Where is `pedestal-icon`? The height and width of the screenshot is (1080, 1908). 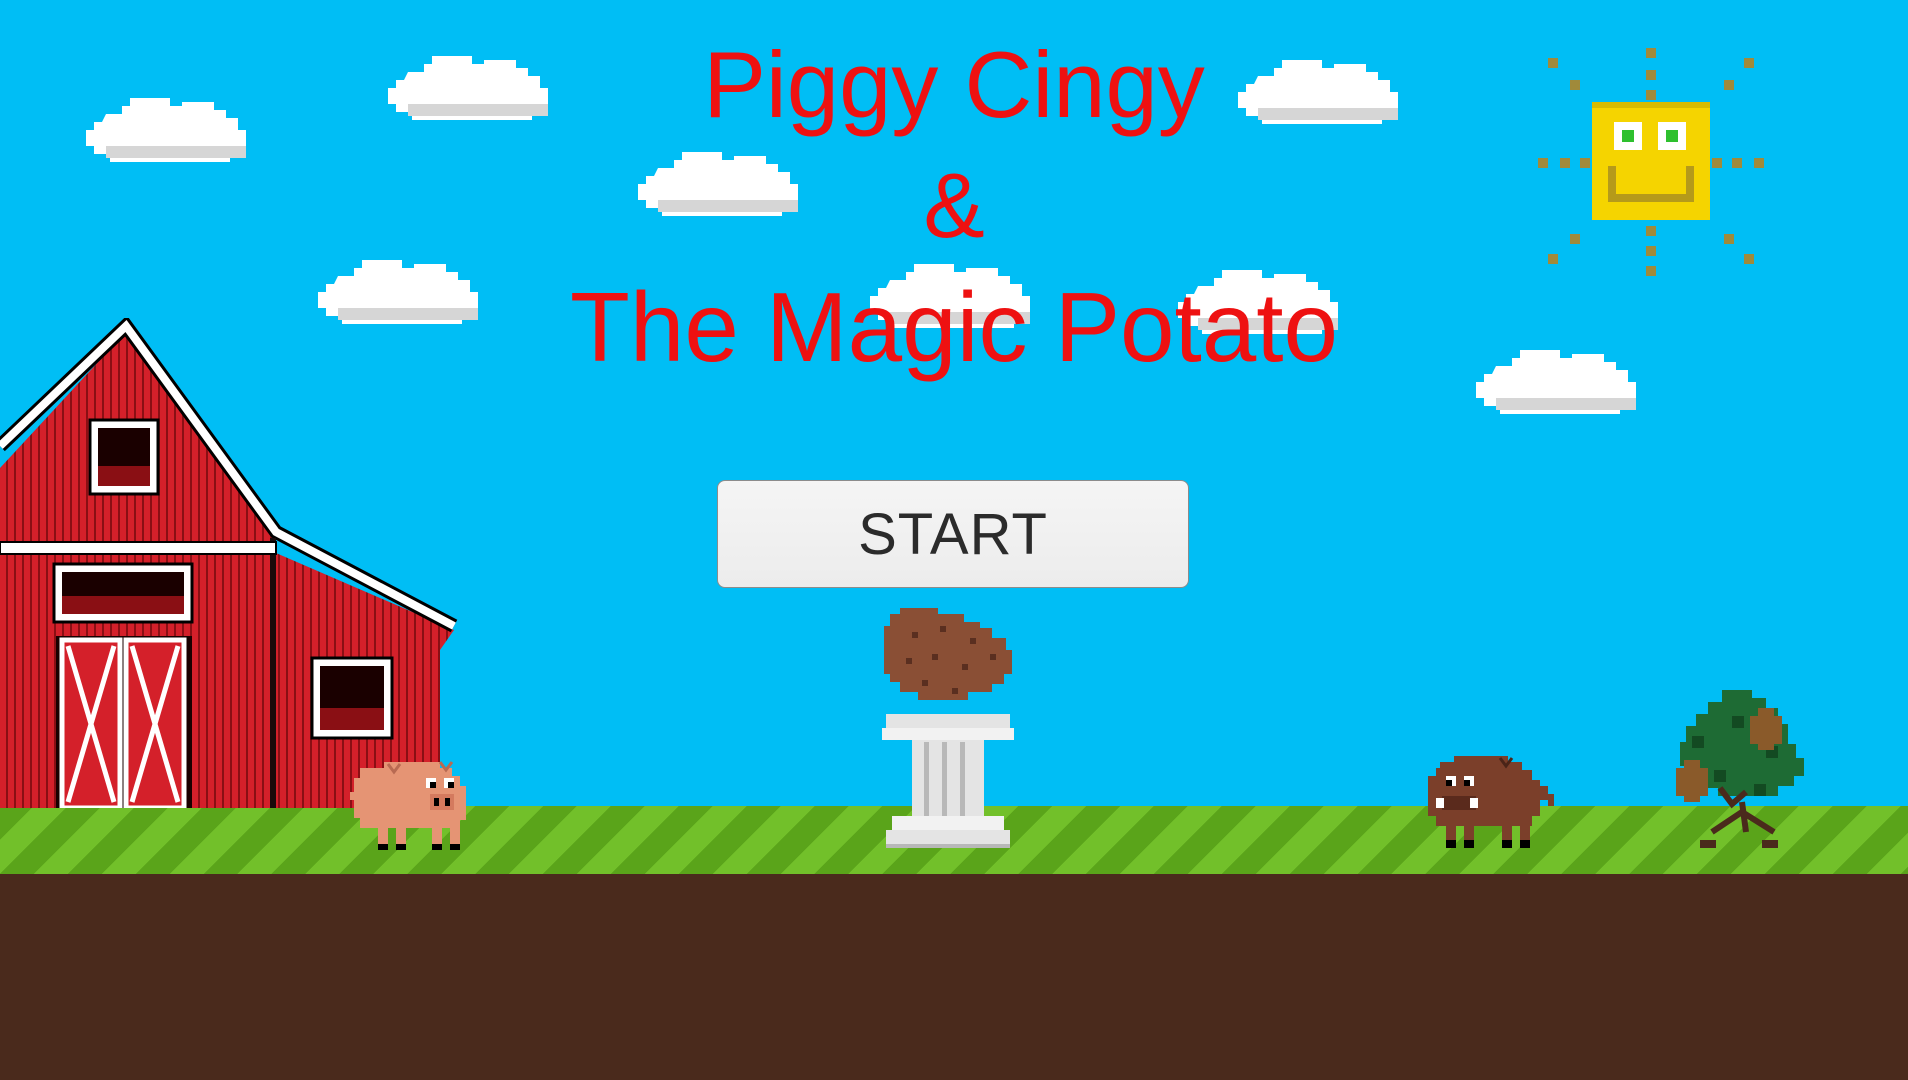 pedestal-icon is located at coordinates (948, 781).